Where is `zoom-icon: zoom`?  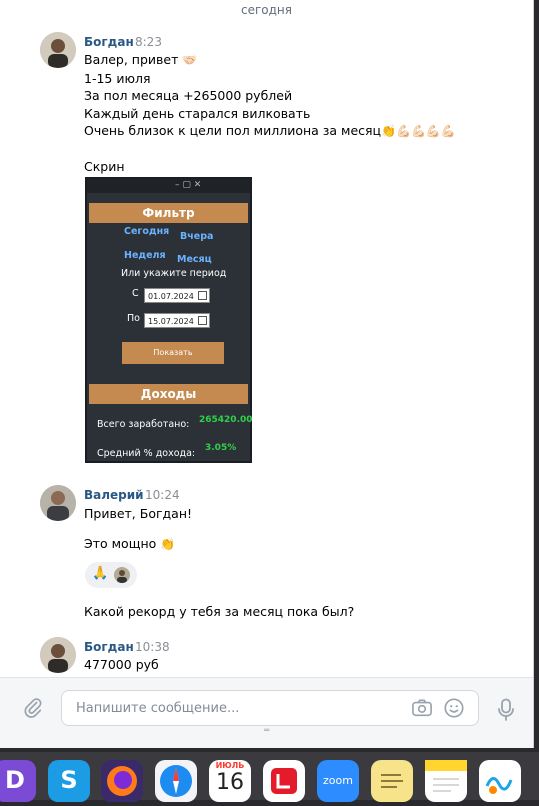
zoom-icon: zoom is located at coordinates (338, 781).